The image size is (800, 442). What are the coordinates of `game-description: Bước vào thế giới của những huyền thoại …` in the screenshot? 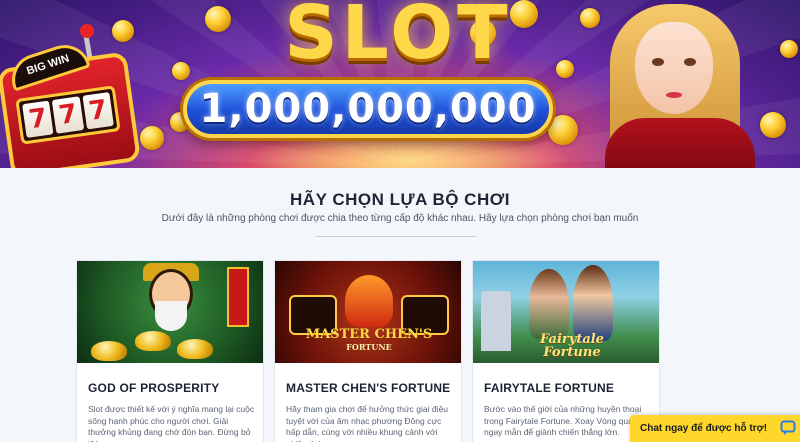 It's located at (563, 420).